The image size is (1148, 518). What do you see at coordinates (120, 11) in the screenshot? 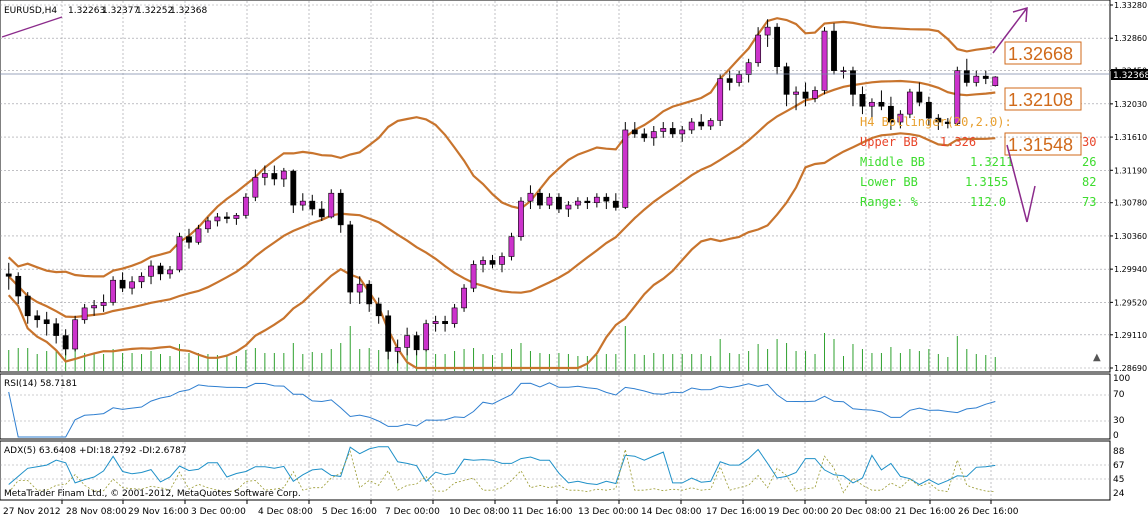
I see `ohlc-high: 1.32377` at bounding box center [120, 11].